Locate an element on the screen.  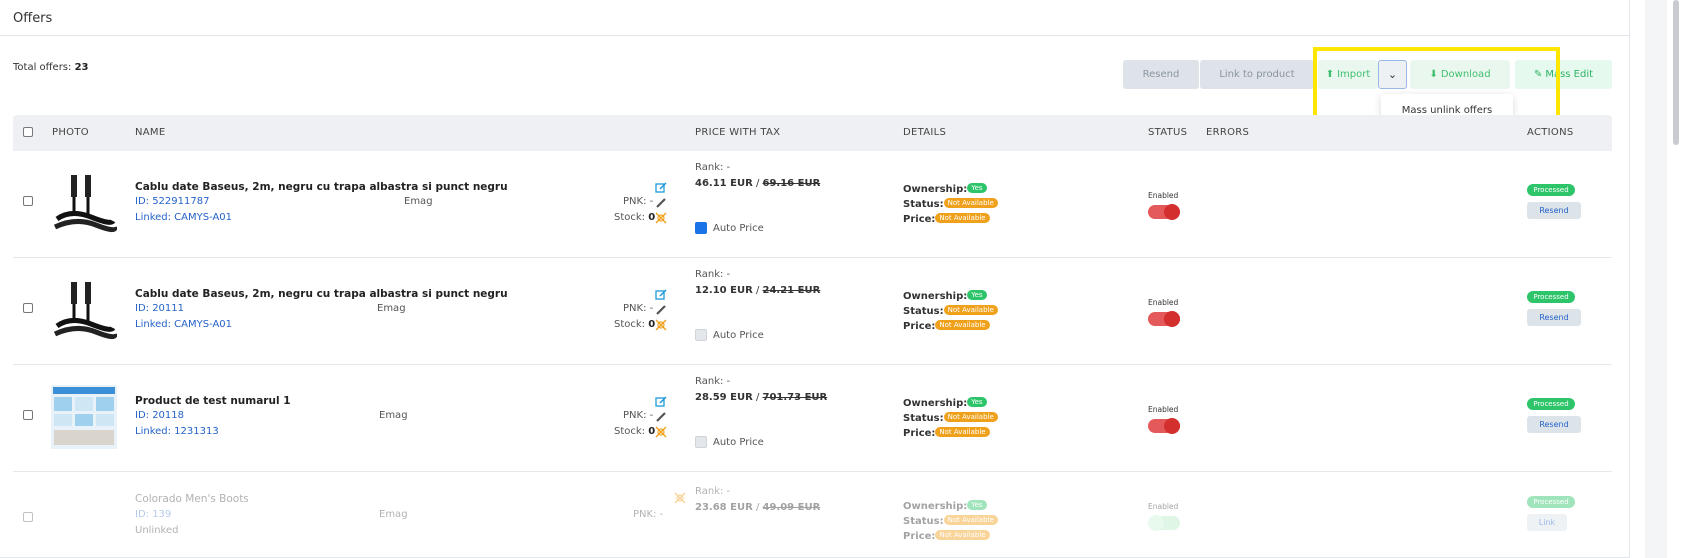
product-photo-test is located at coordinates (84, 417).